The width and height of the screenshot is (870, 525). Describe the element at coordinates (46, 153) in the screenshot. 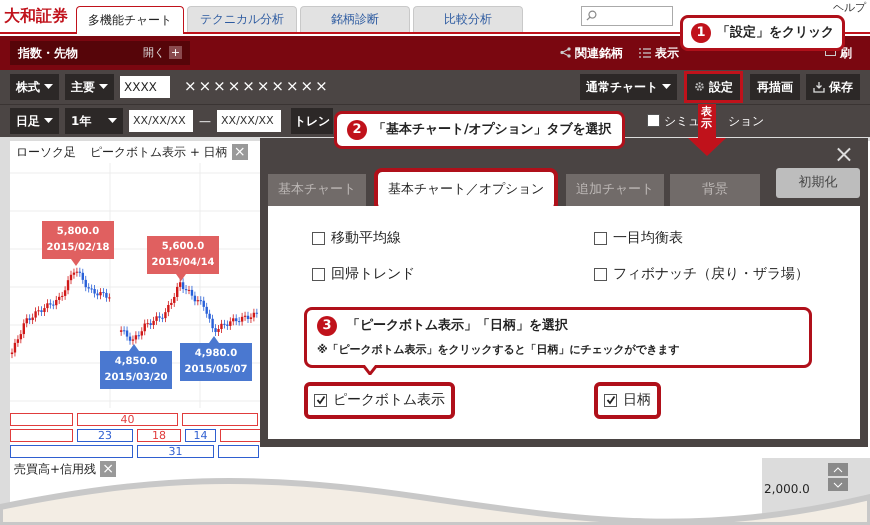

I see `chart-type-label: ローソク足` at that location.